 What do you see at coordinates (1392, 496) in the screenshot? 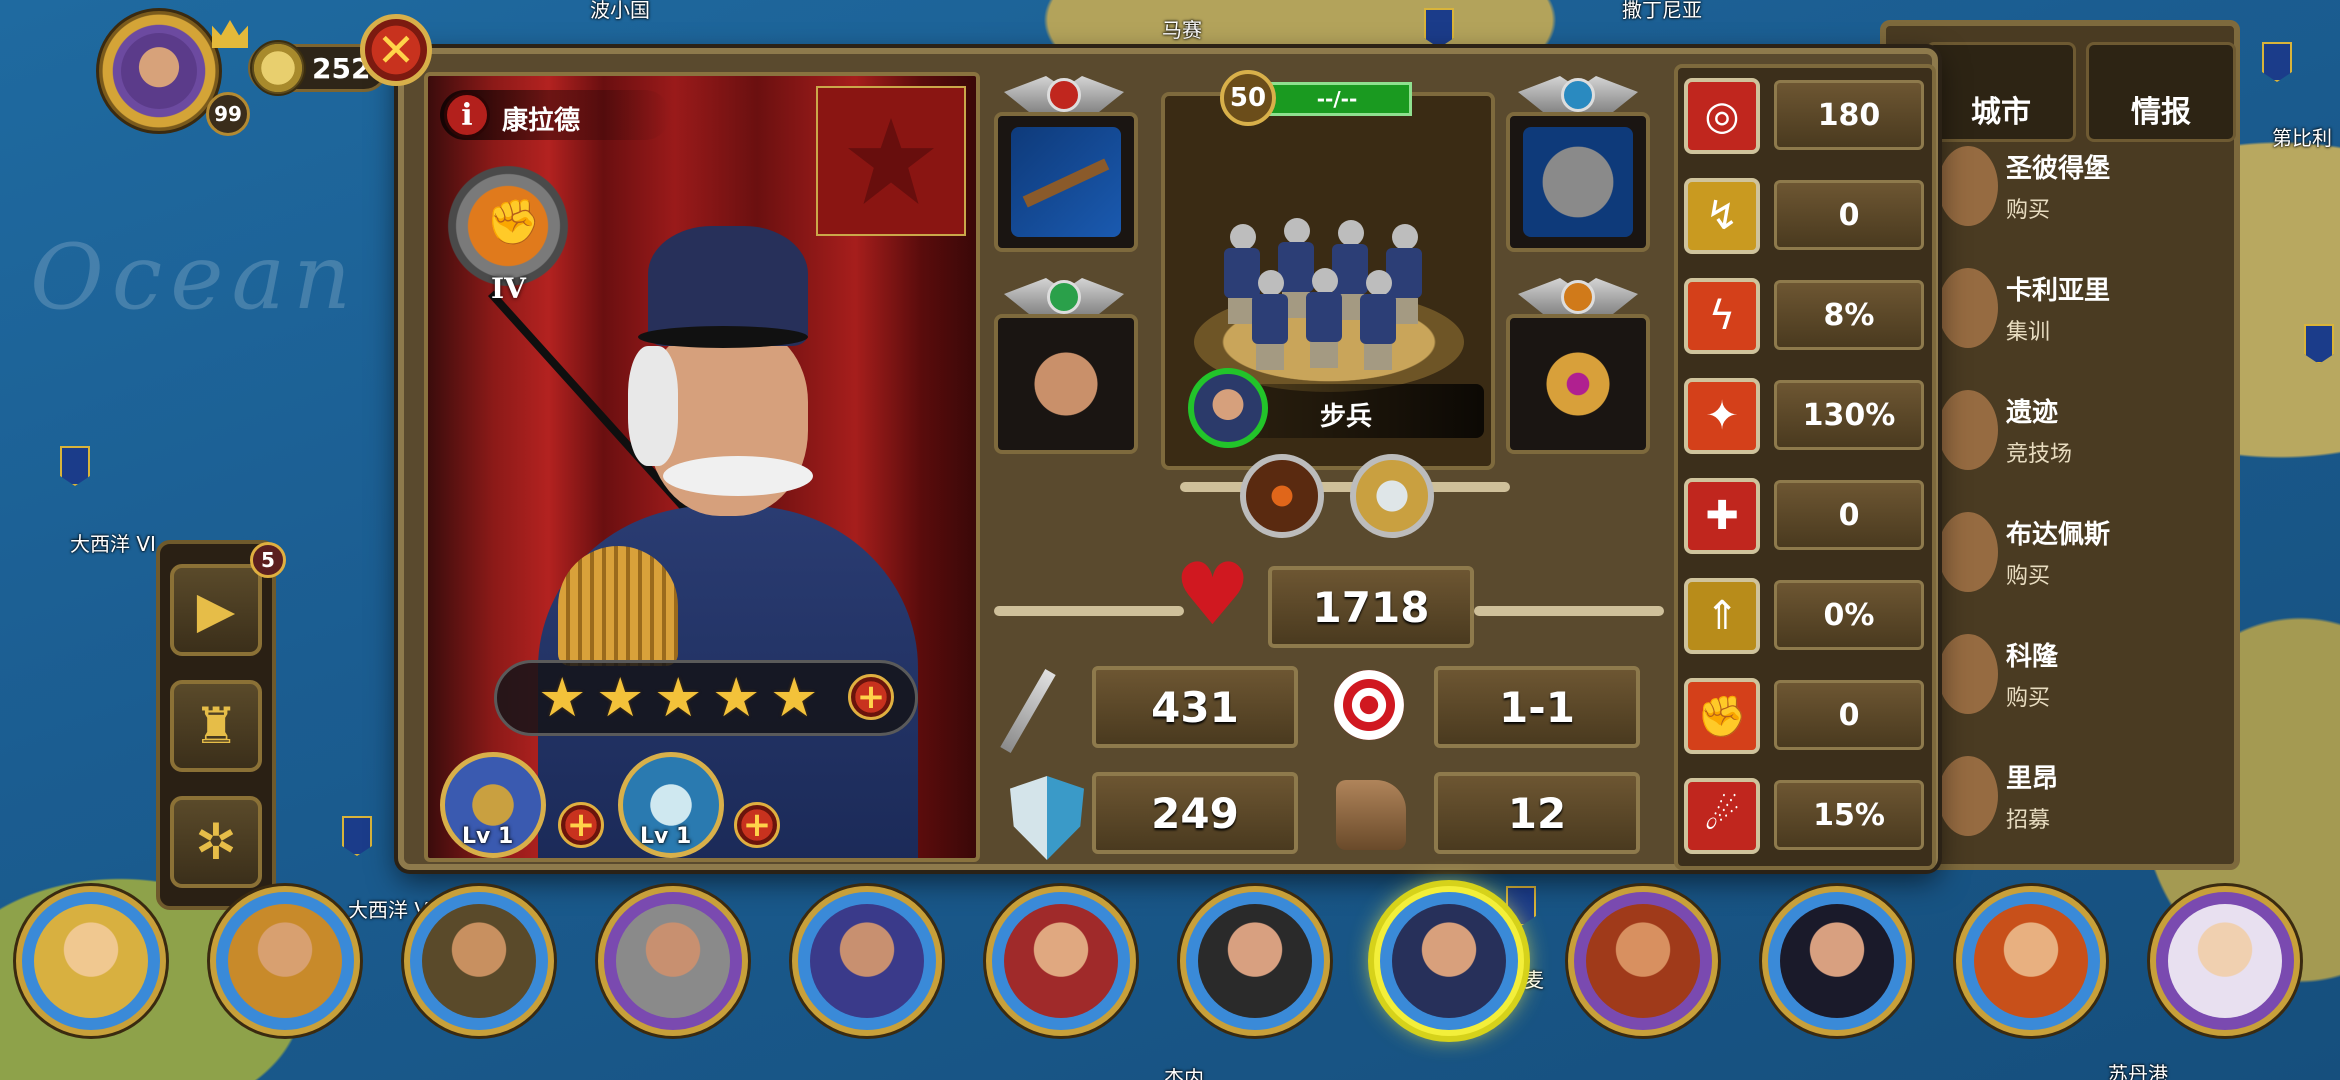
I see `shield-ability-icon` at bounding box center [1392, 496].